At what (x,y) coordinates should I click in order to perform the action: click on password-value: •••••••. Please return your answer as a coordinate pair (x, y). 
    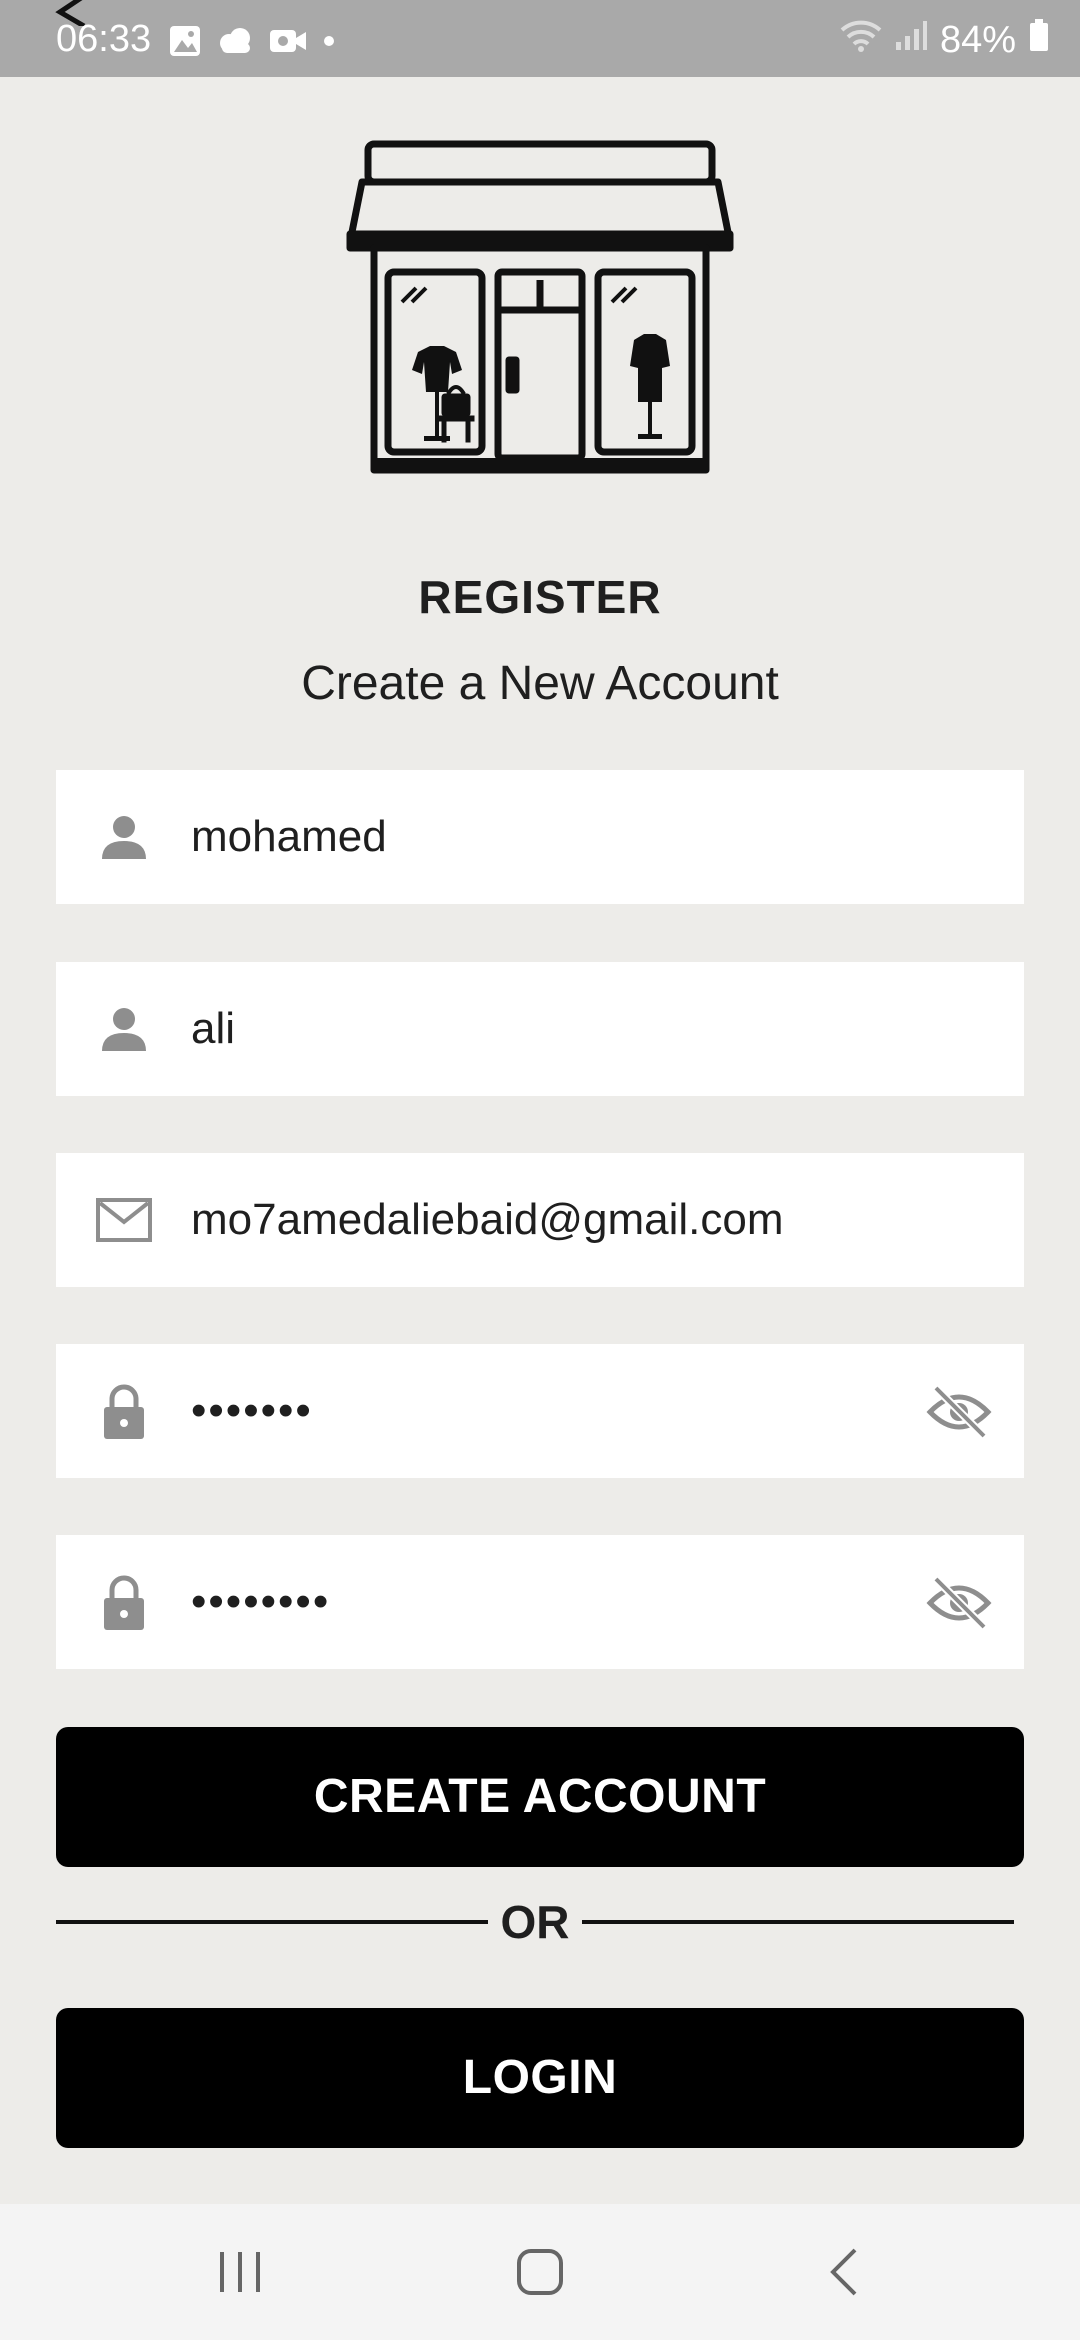
    Looking at the image, I should click on (252, 1410).